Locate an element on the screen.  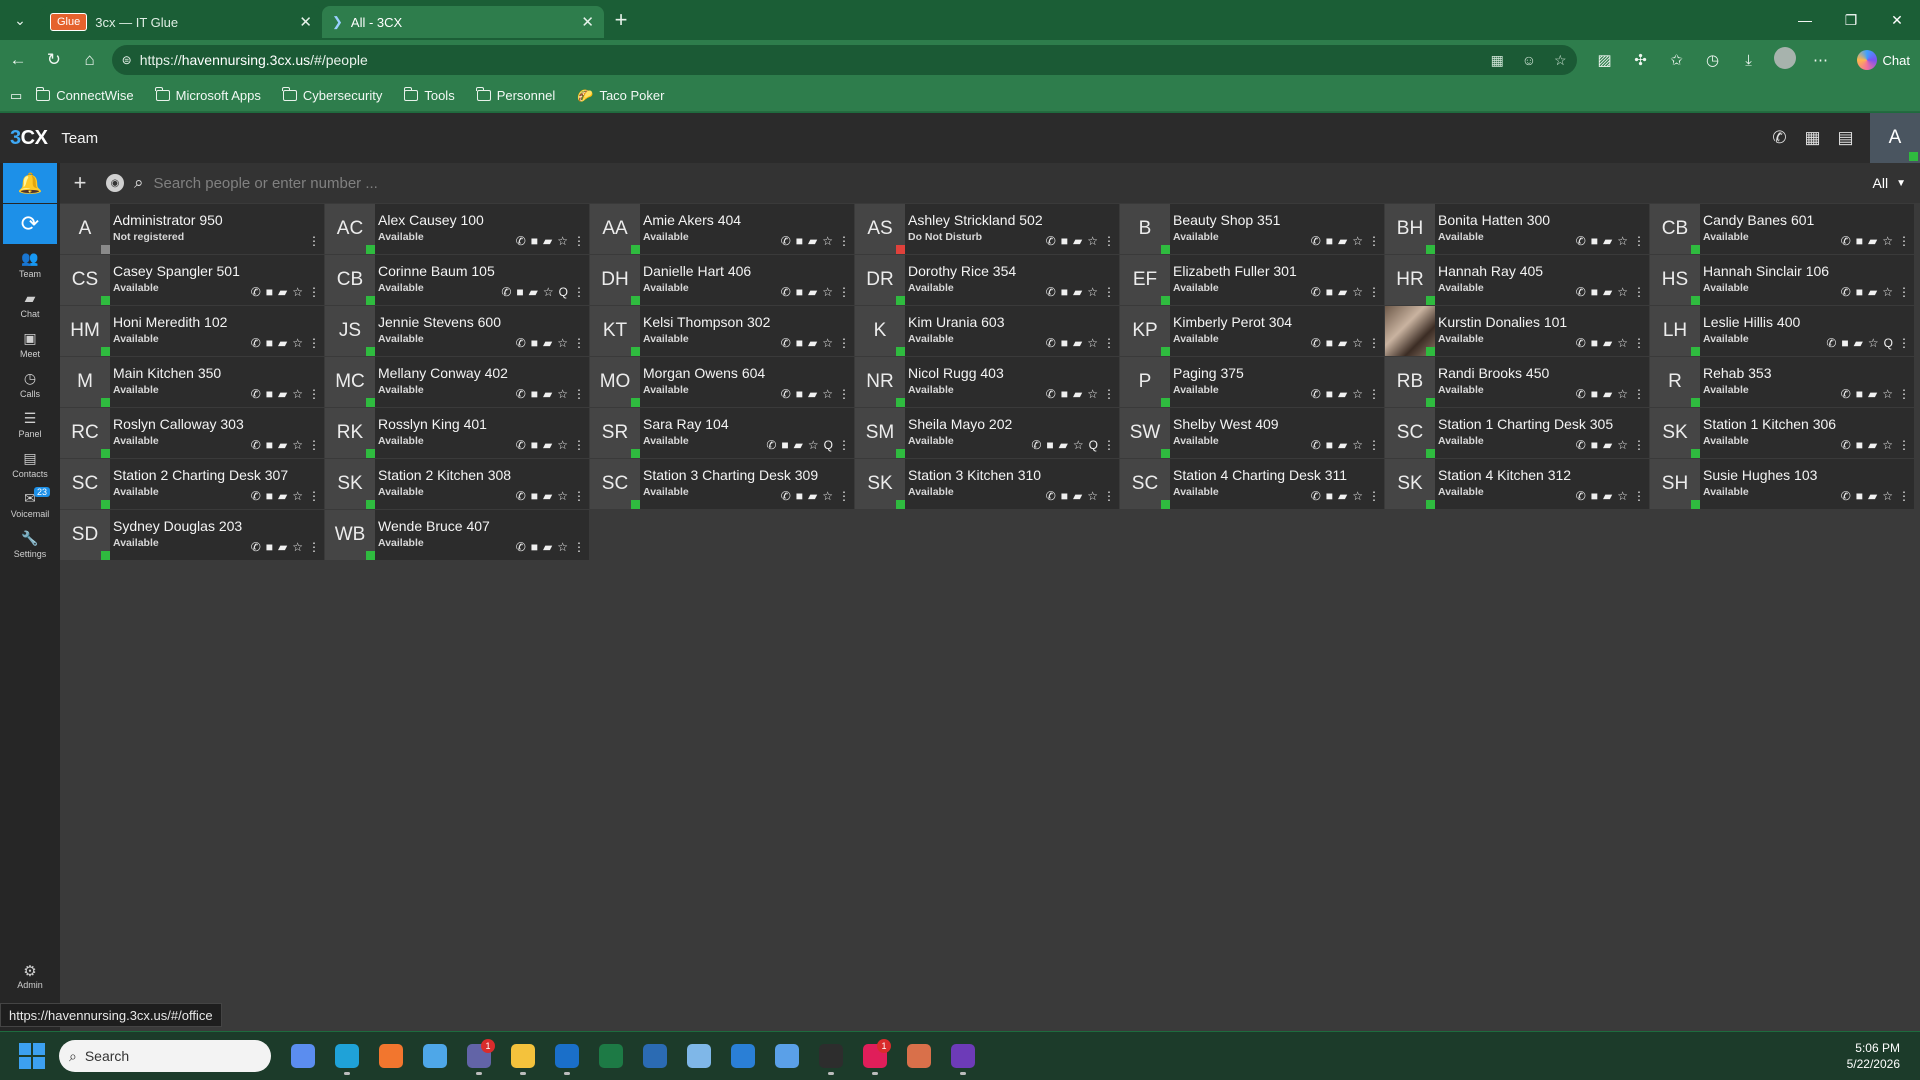
person-initials-avatar: JS is located at coordinates (350, 331).